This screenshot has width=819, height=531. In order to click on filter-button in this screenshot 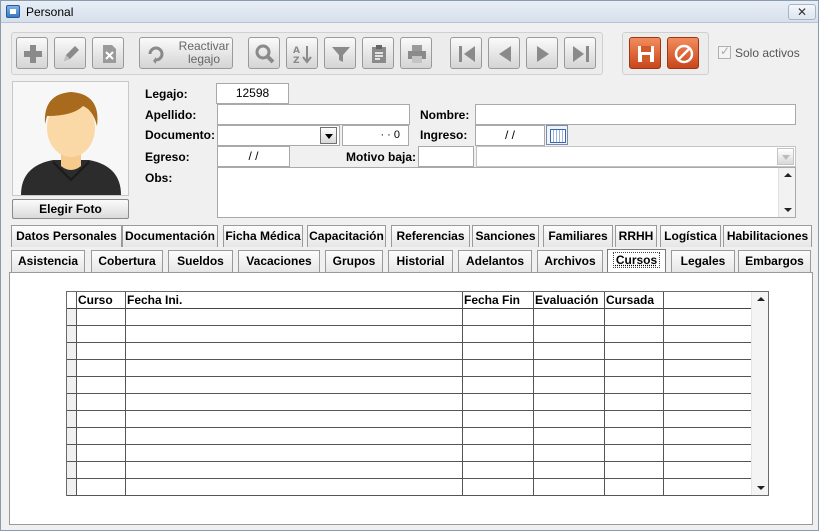, I will do `click(340, 53)`.